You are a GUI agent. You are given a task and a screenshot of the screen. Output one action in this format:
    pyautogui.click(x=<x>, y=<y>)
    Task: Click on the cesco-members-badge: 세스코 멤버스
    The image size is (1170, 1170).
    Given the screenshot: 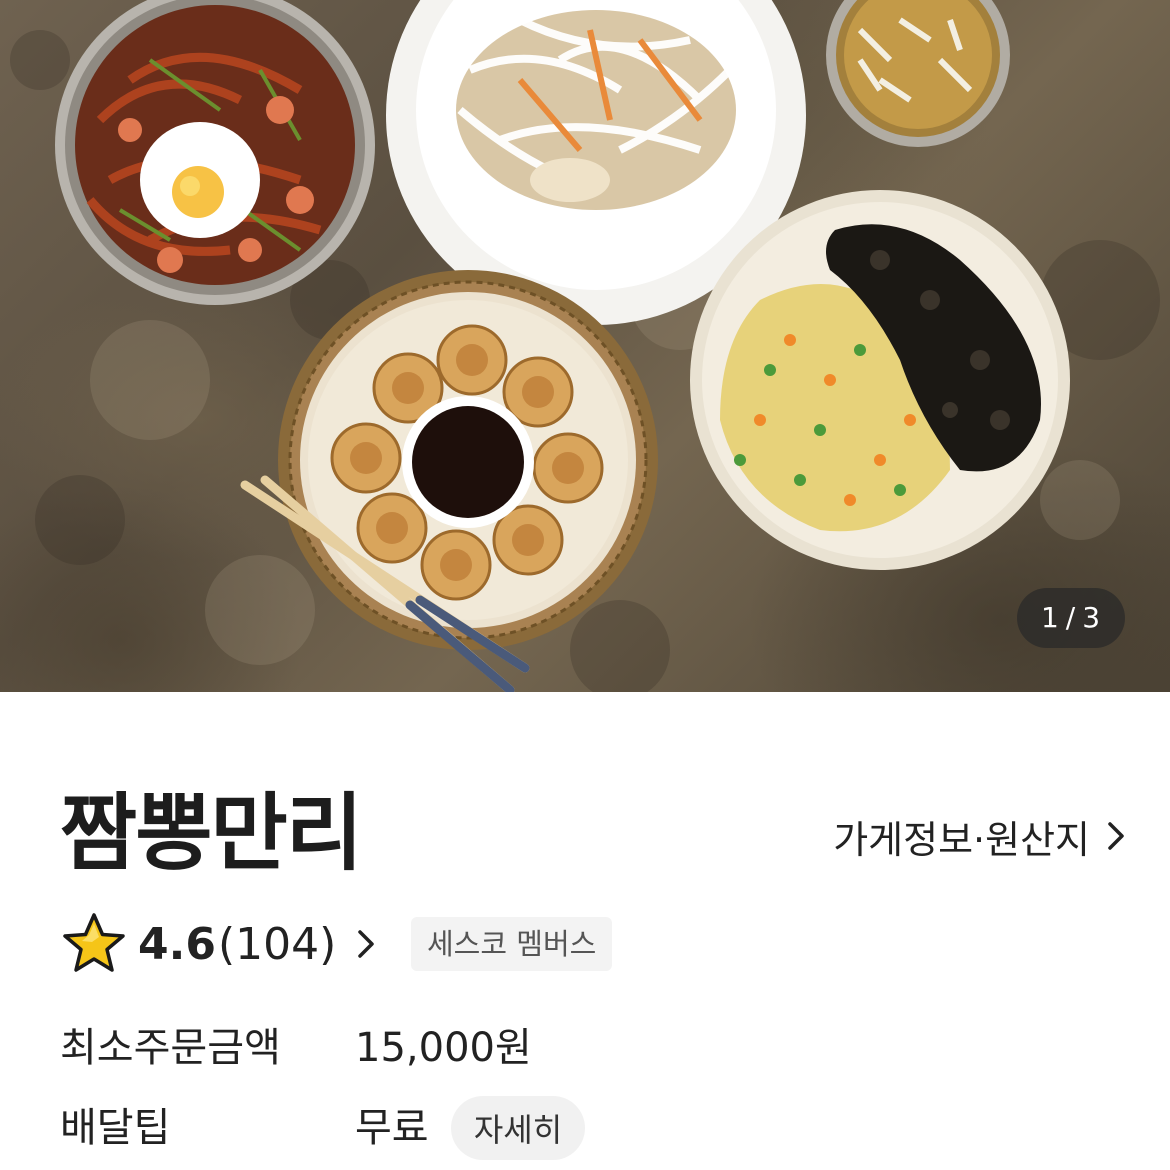 What is the action you would take?
    pyautogui.click(x=512, y=944)
    